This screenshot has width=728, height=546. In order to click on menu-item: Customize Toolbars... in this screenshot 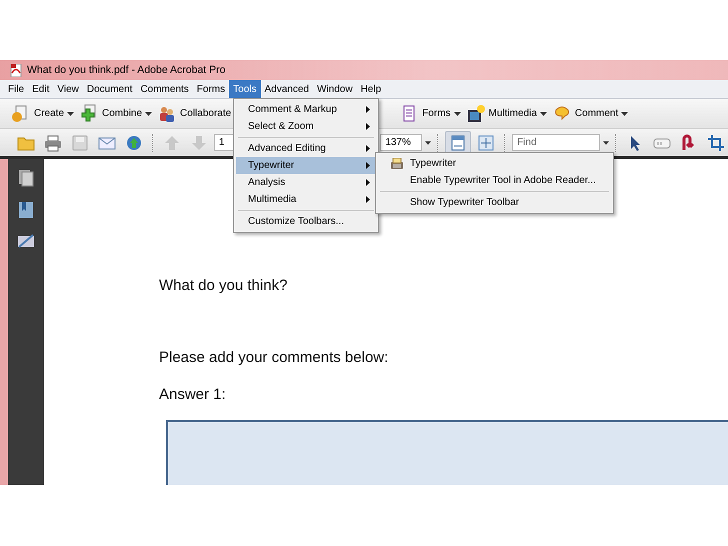, I will do `click(306, 221)`.